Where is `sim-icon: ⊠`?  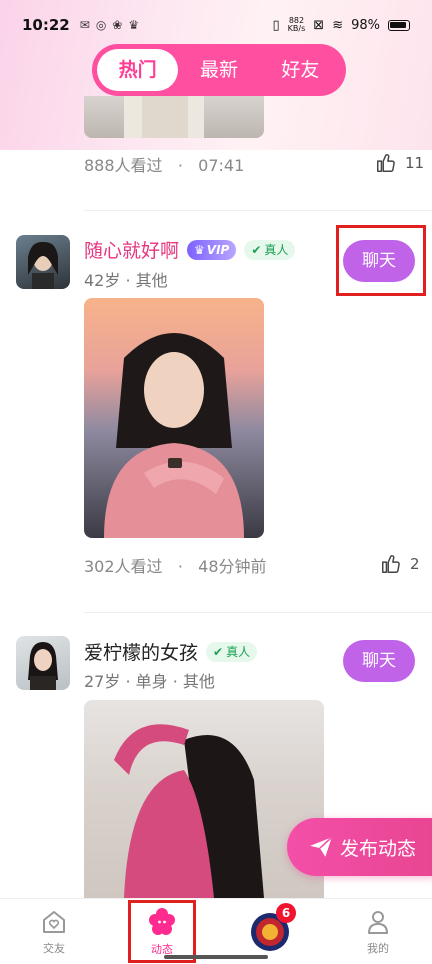
sim-icon: ⊠ is located at coordinates (319, 25).